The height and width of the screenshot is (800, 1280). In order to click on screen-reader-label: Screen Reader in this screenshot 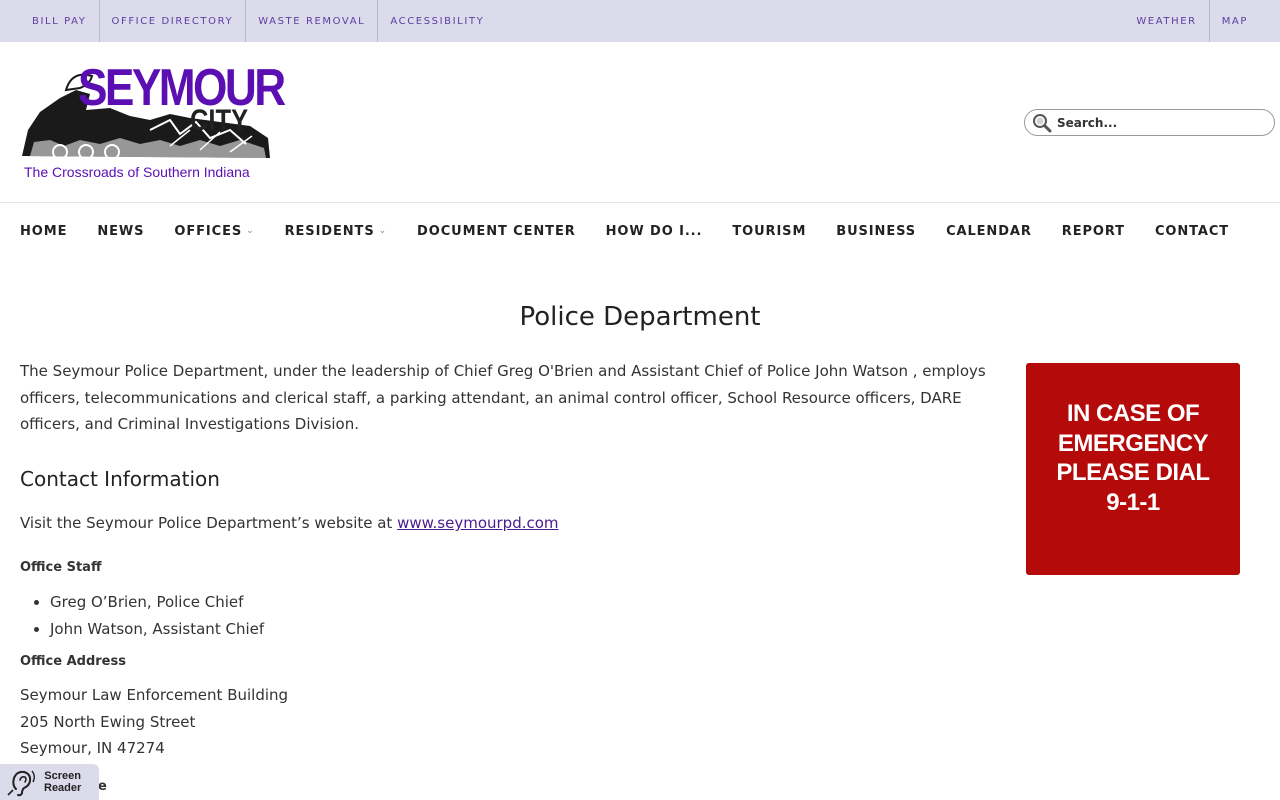, I will do `click(62, 782)`.